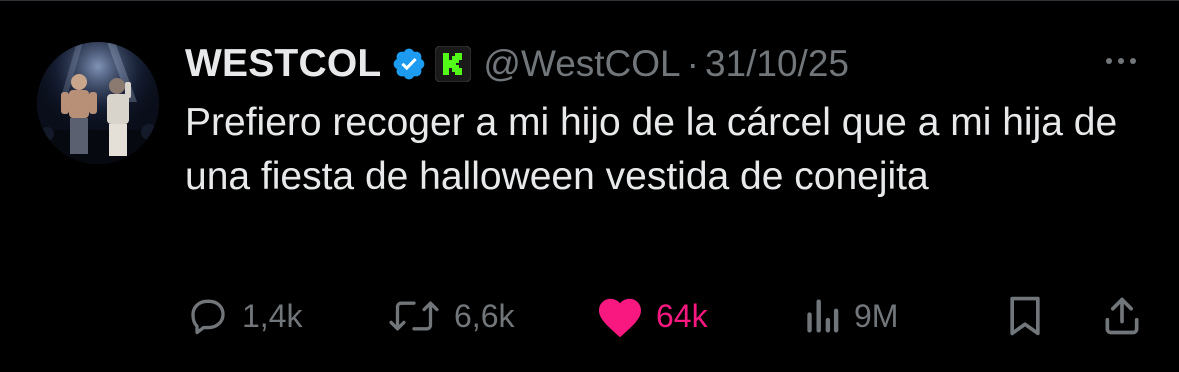 The image size is (1179, 372). What do you see at coordinates (453, 64) in the screenshot?
I see `kick-logo-icon` at bounding box center [453, 64].